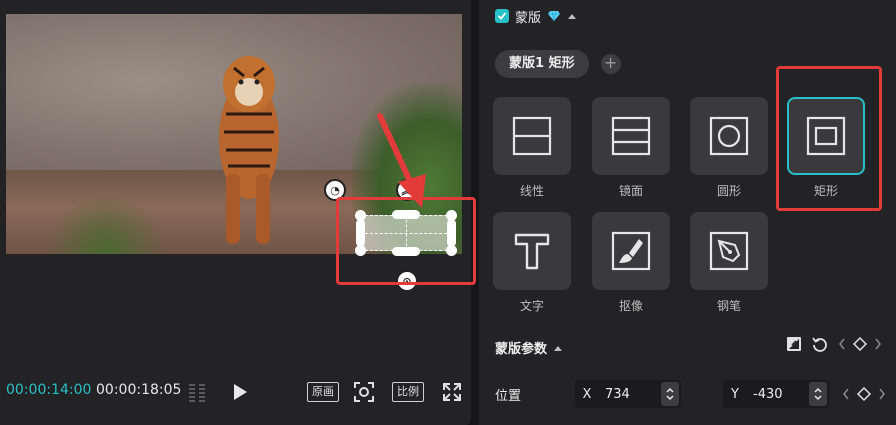  What do you see at coordinates (199, 392) in the screenshot?
I see `waveform-icon` at bounding box center [199, 392].